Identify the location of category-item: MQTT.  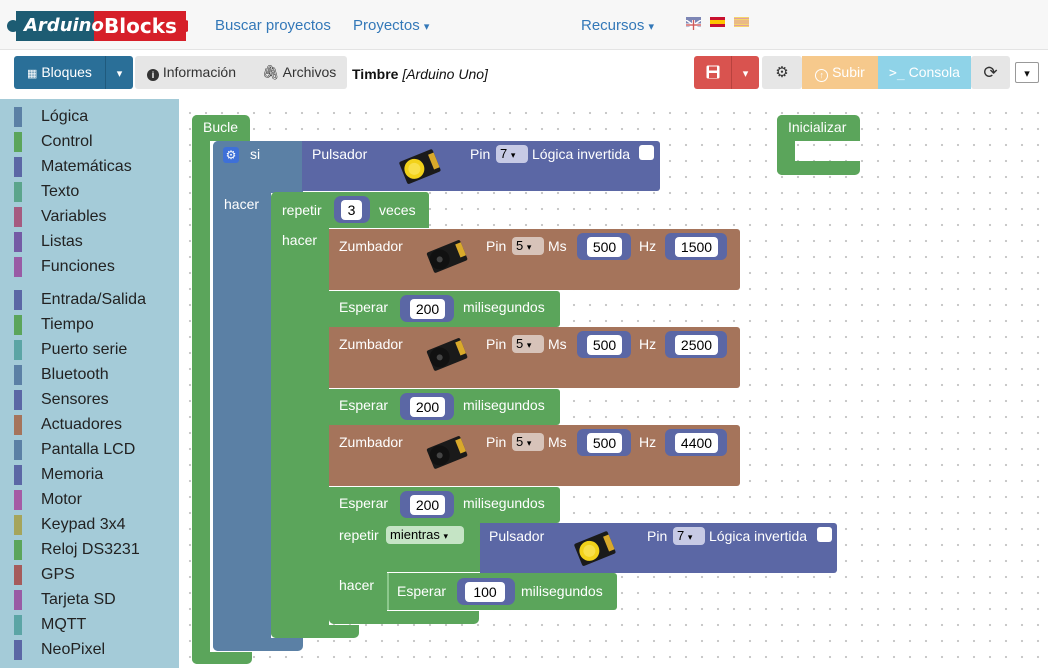
(96, 624).